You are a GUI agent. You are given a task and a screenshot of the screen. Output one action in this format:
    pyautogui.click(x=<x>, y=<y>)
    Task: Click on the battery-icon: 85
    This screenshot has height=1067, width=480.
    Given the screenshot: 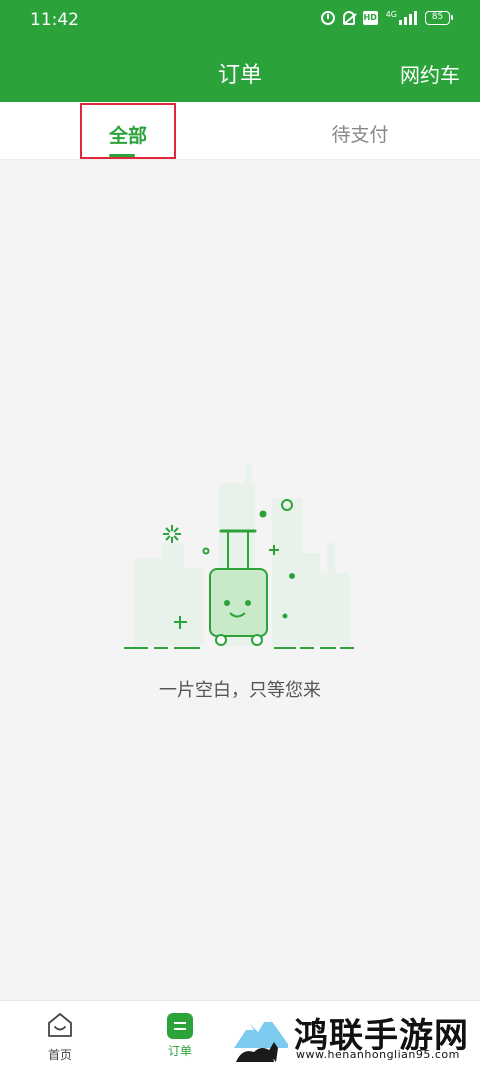 What is the action you would take?
    pyautogui.click(x=439, y=18)
    